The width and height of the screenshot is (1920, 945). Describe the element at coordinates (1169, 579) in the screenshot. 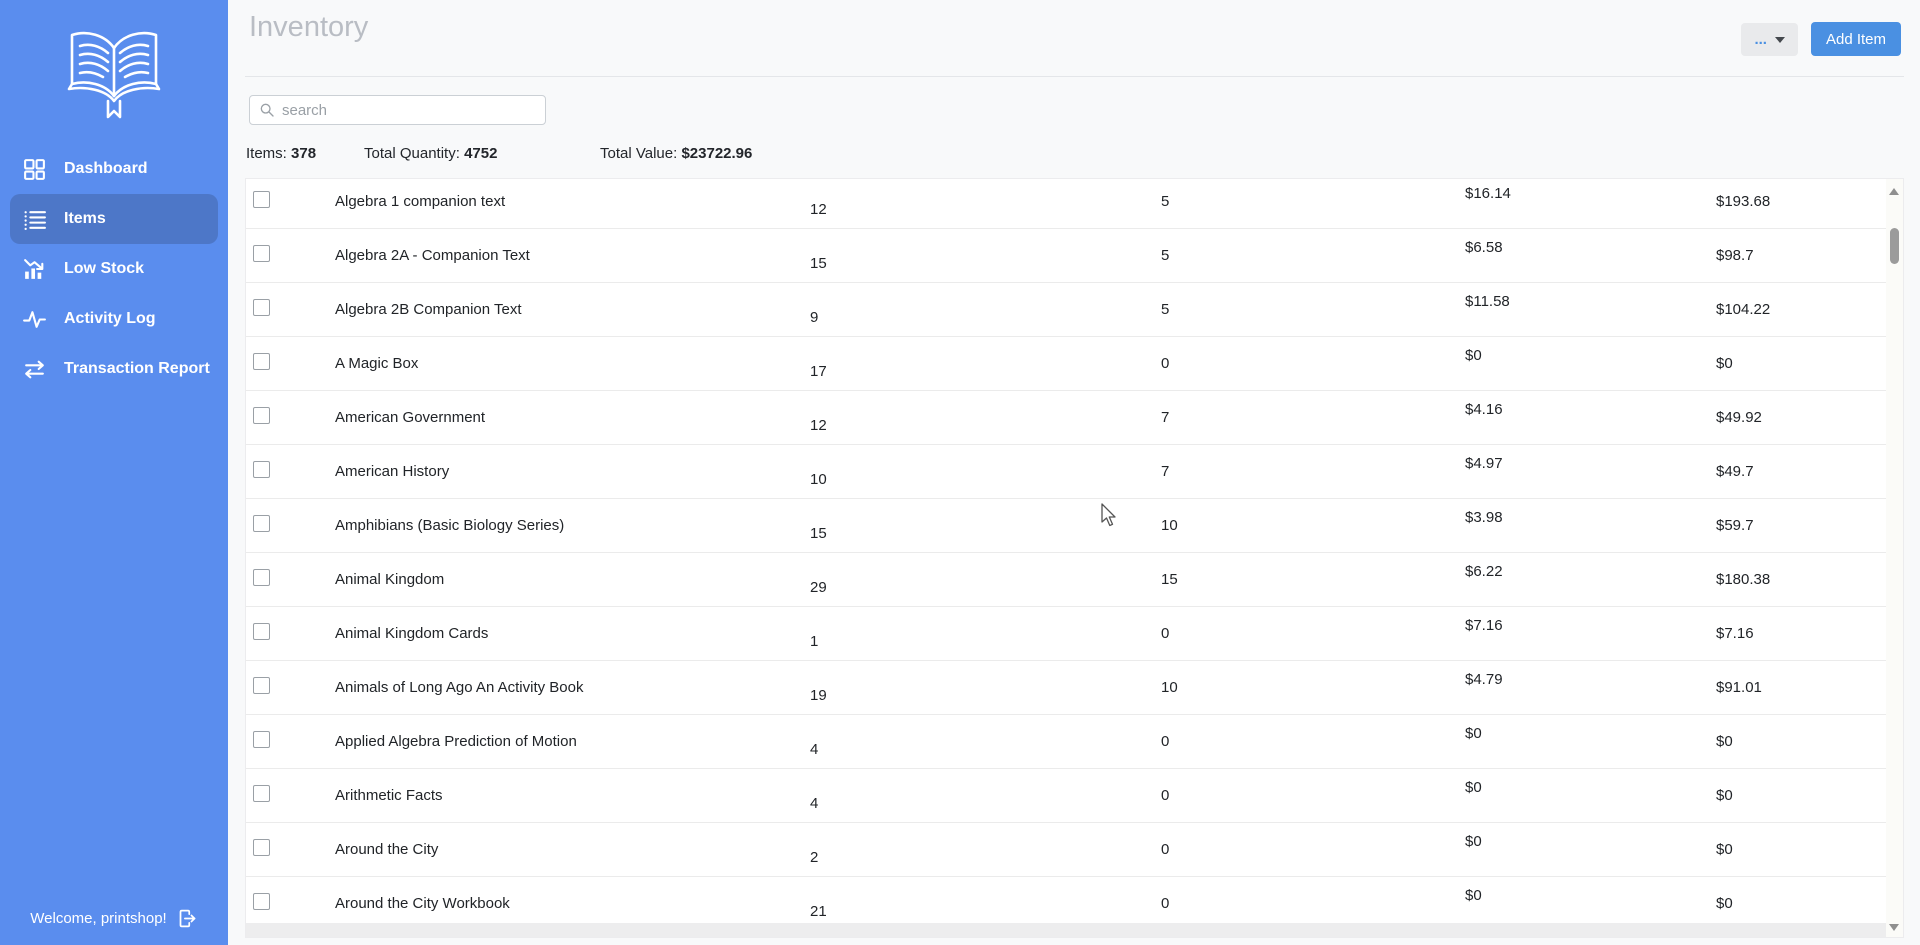

I see `item-threshold: 15` at that location.